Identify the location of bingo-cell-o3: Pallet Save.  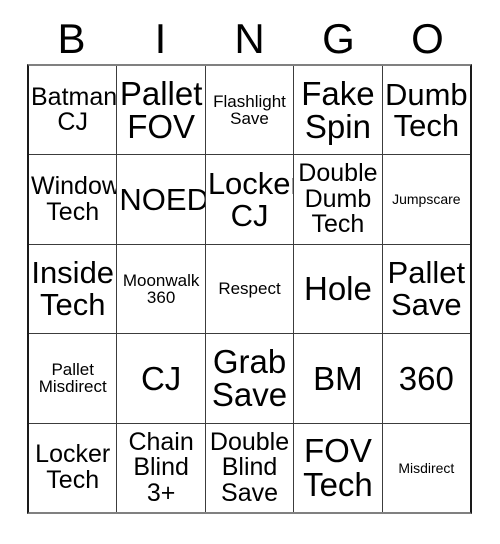
(426, 289).